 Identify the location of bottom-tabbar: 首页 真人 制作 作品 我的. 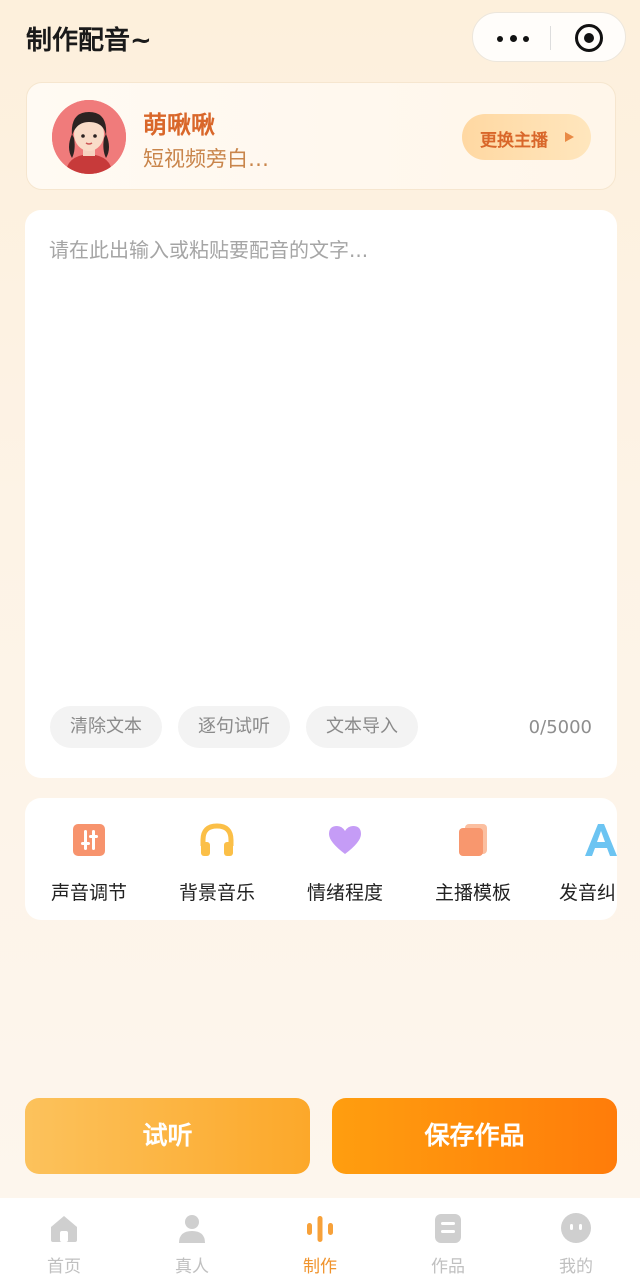
(320, 1243).